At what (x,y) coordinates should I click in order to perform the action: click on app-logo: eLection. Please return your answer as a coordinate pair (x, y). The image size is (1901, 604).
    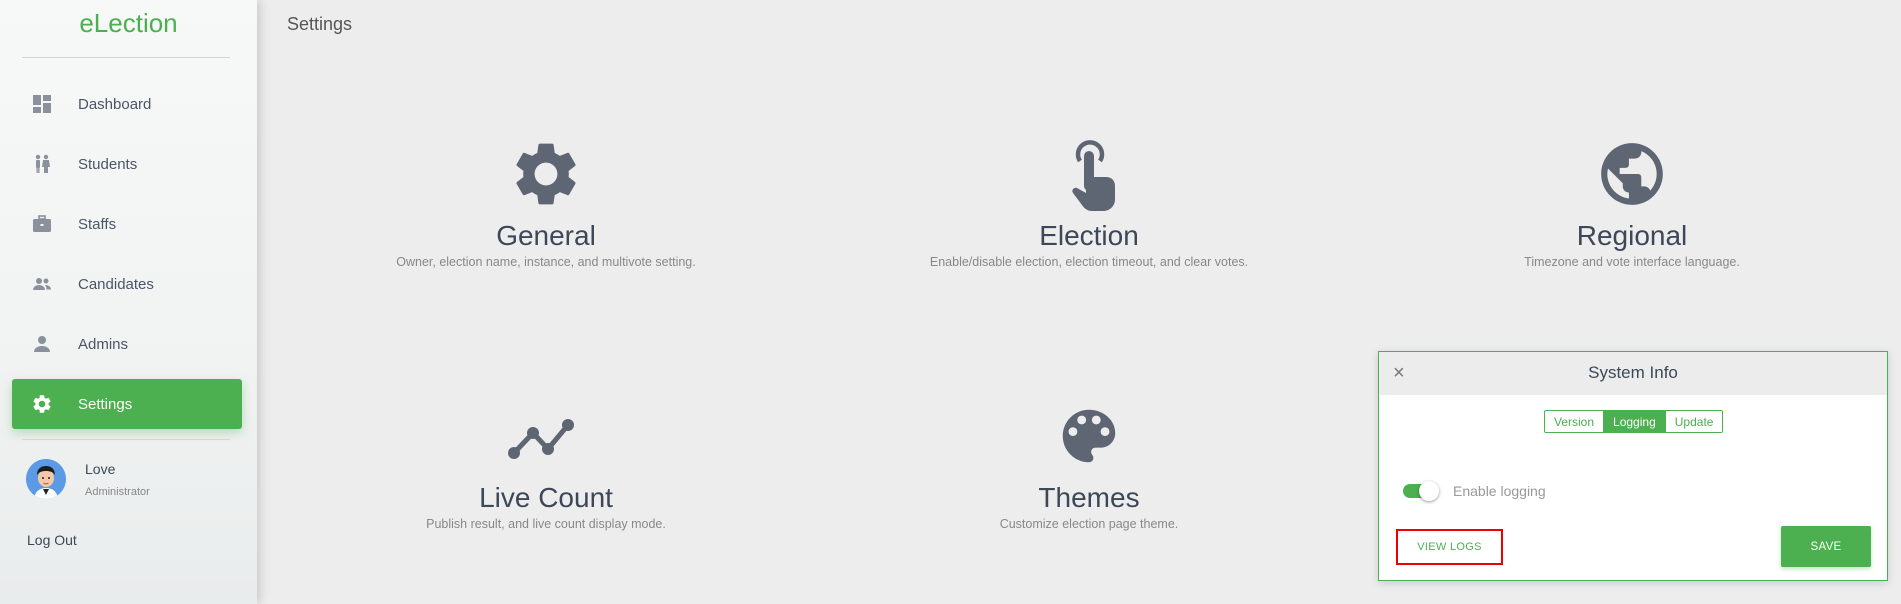
    Looking at the image, I should click on (128, 23).